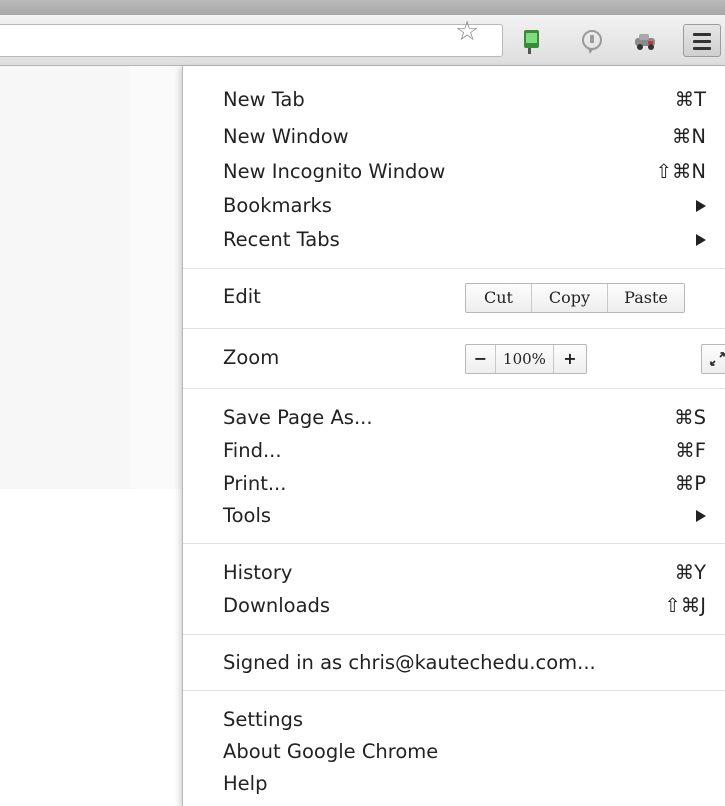 The height and width of the screenshot is (806, 725). Describe the element at coordinates (481, 359) in the screenshot. I see `zoom-out-button: −` at that location.